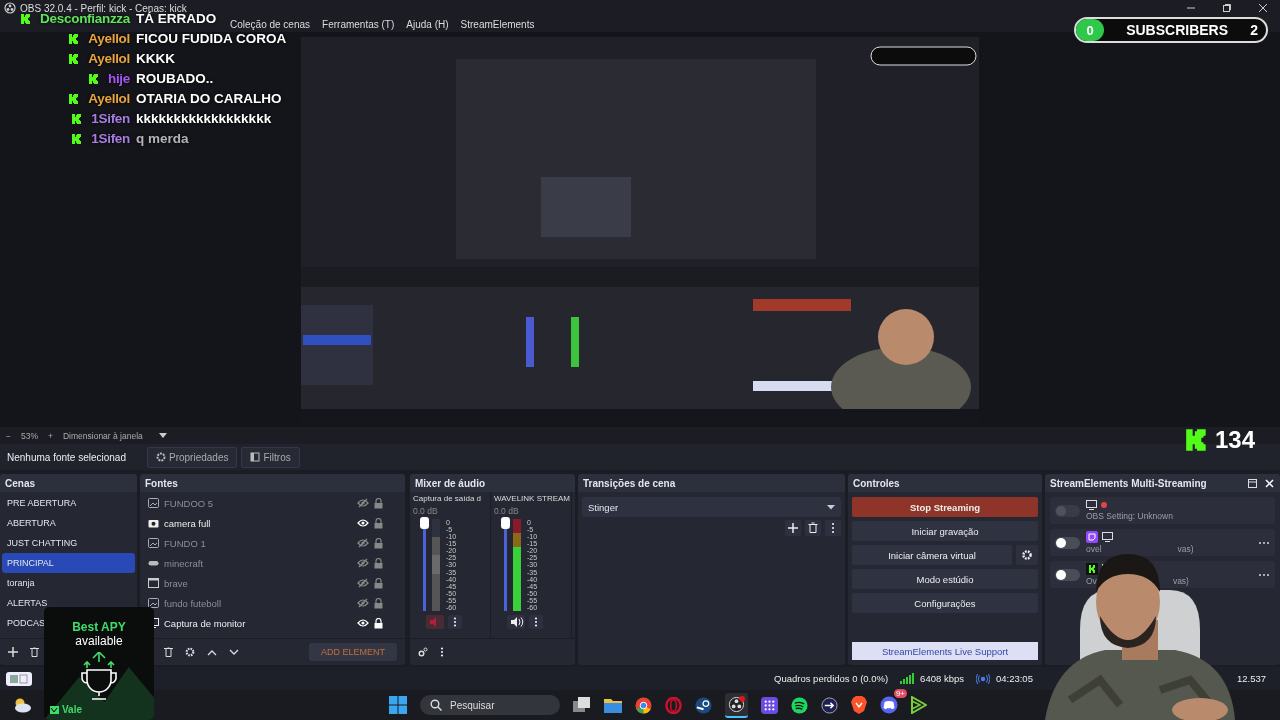 This screenshot has width=1280, height=720. Describe the element at coordinates (23, 623) in the screenshot. I see `scene-item: PODCAS` at that location.